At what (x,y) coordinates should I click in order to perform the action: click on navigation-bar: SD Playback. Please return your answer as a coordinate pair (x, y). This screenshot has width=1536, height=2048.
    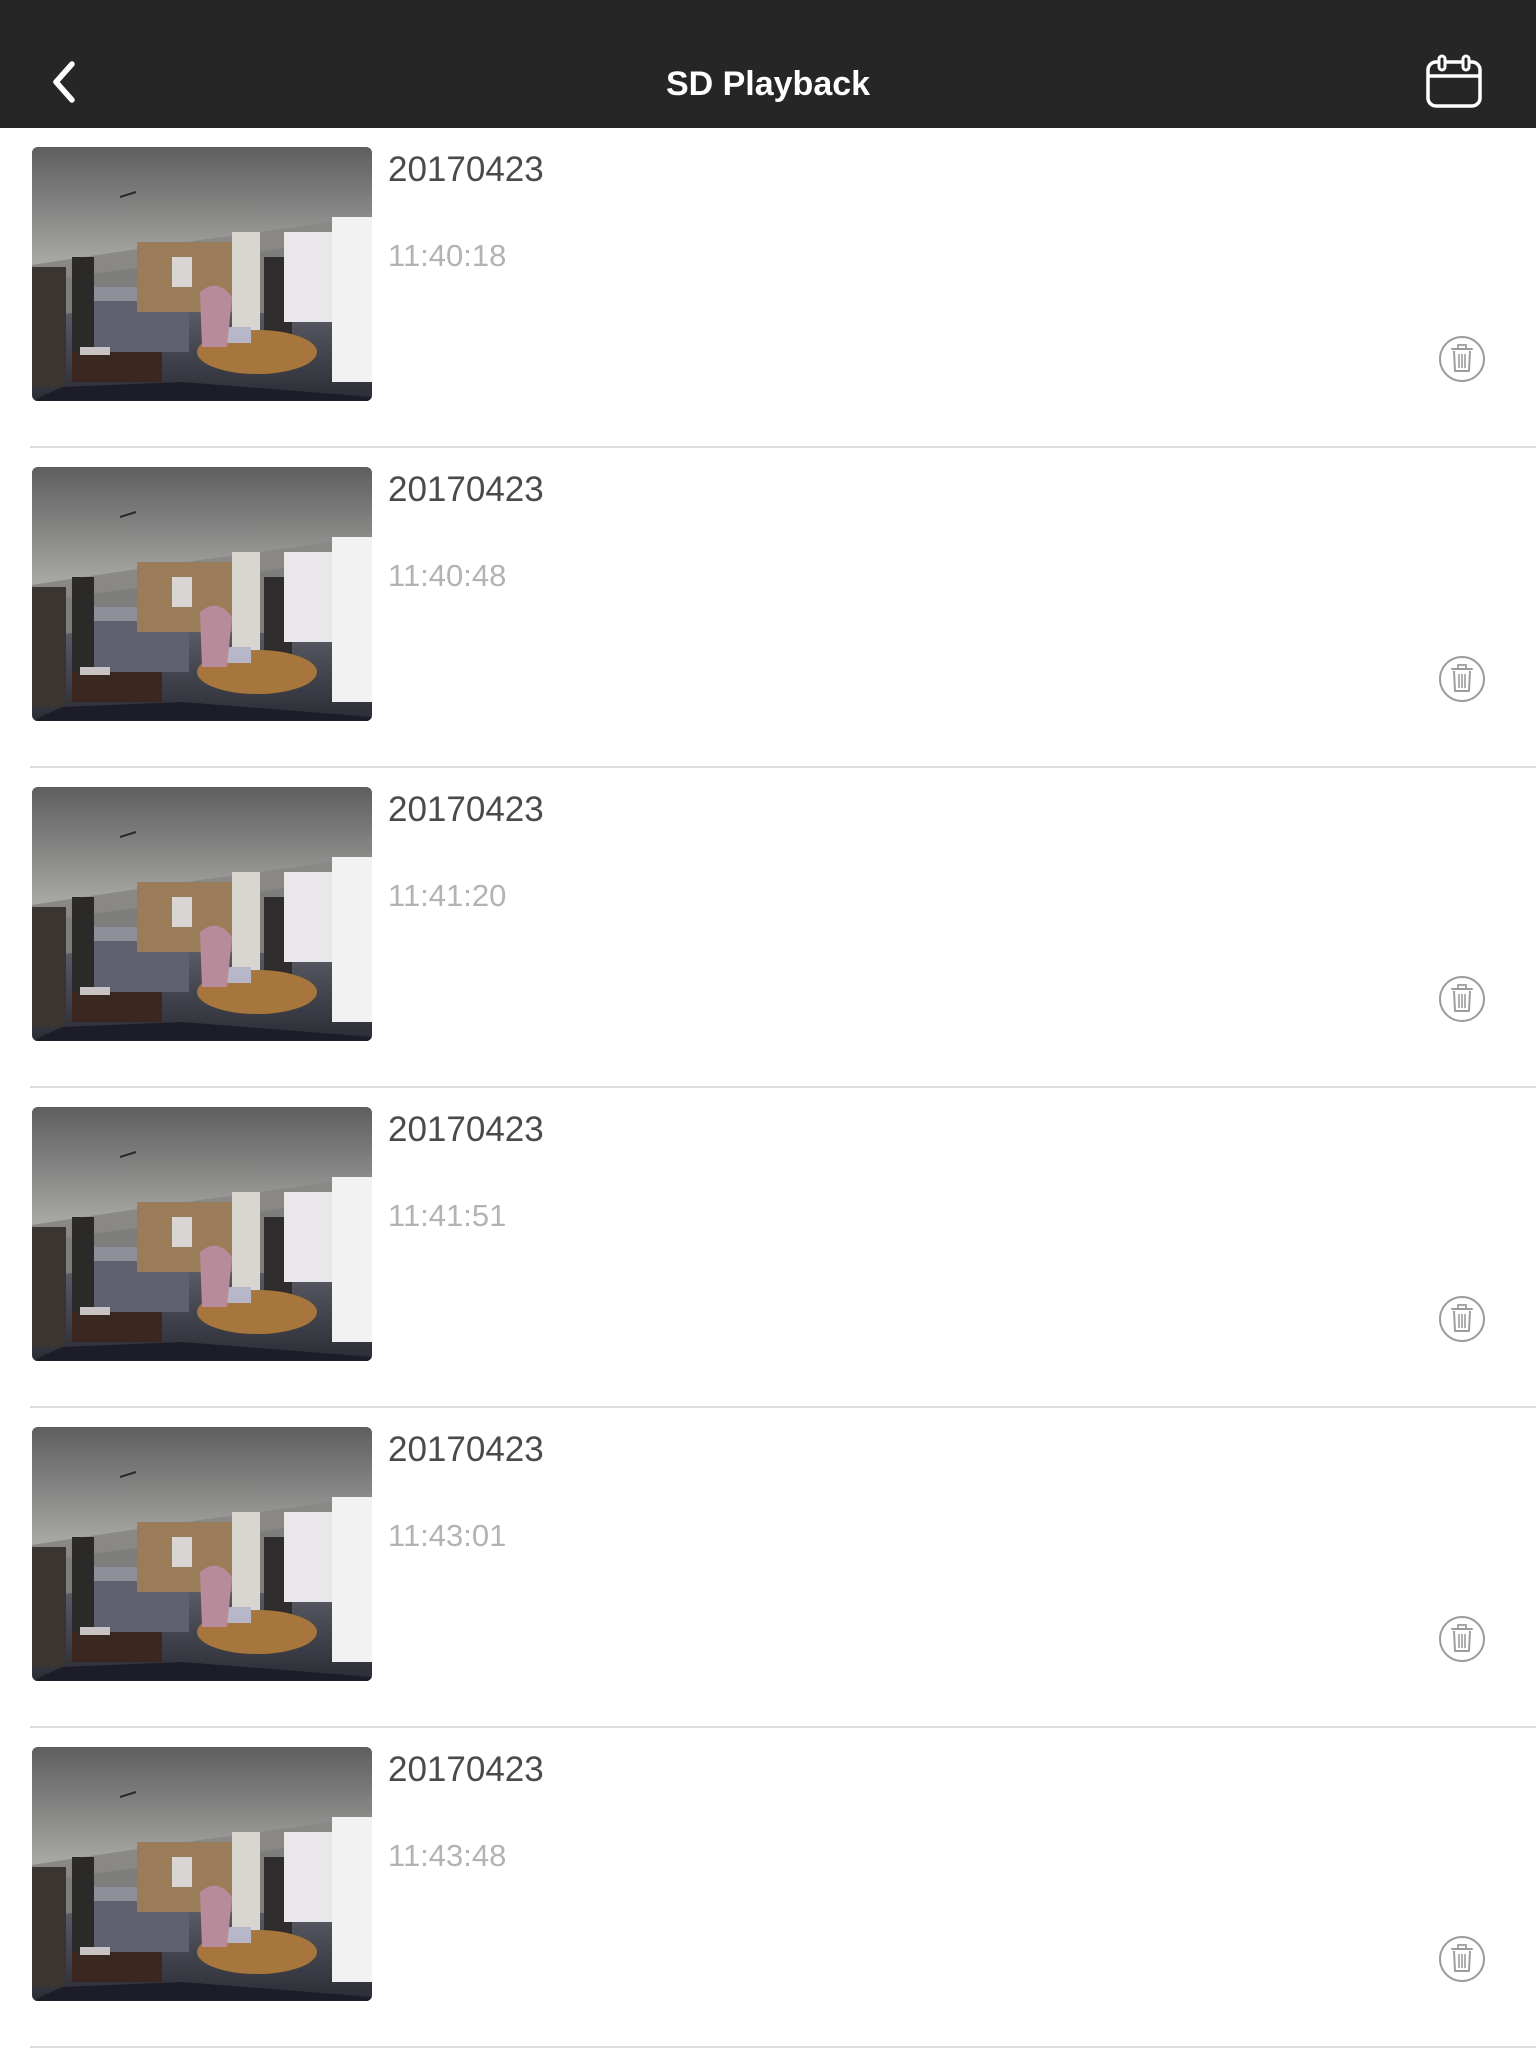
    Looking at the image, I should click on (768, 64).